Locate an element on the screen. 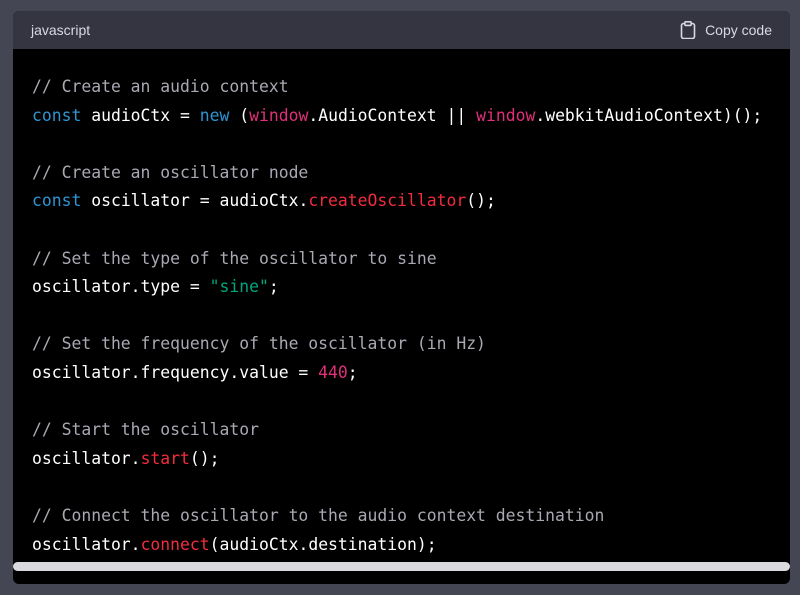 Image resolution: width=800 pixels, height=595 pixels. code-token-plain: oscillator.type = is located at coordinates (121, 287).